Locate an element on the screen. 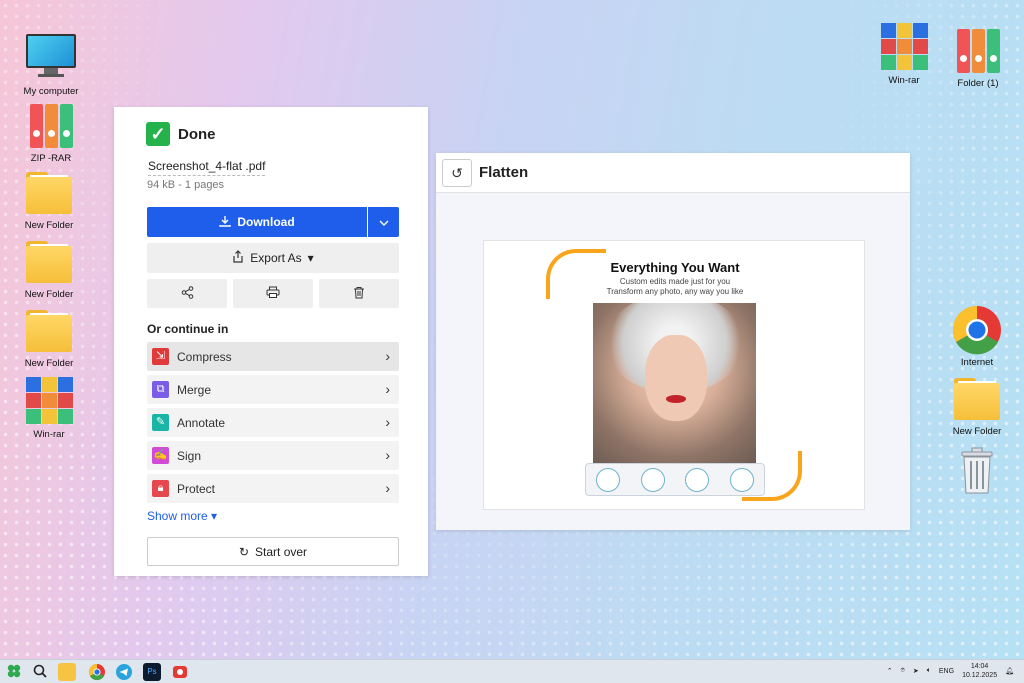 The image size is (1024, 683). download-button: Download is located at coordinates (257, 222).